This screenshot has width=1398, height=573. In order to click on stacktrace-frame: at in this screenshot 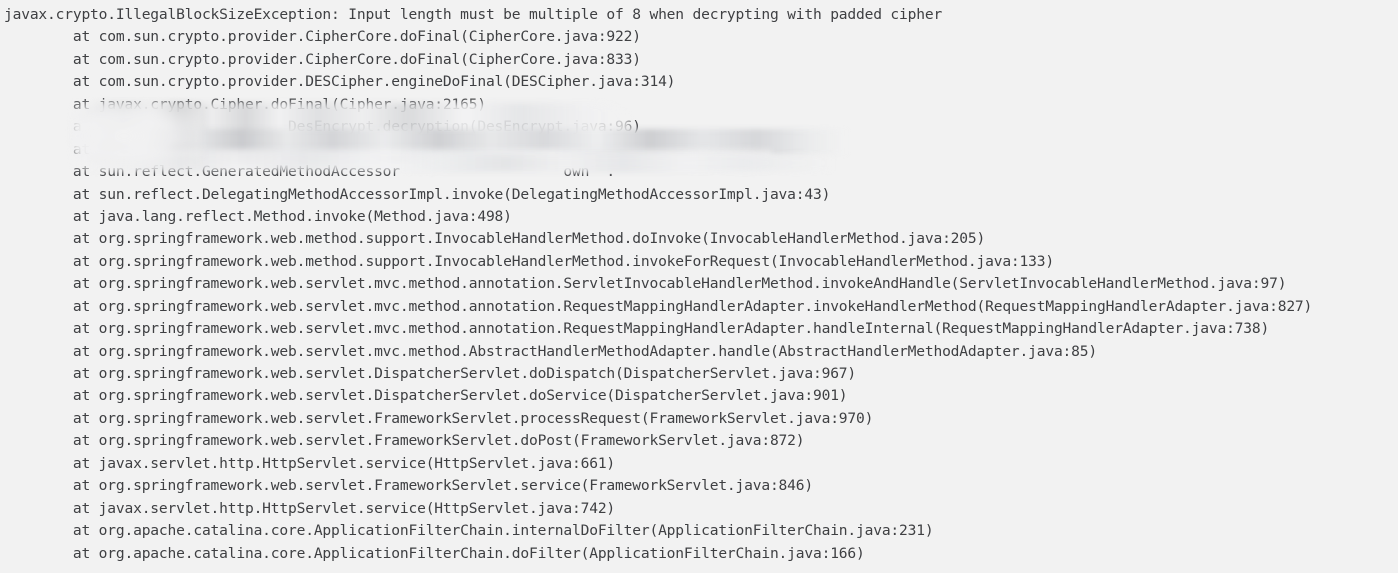, I will do `click(331, 149)`.